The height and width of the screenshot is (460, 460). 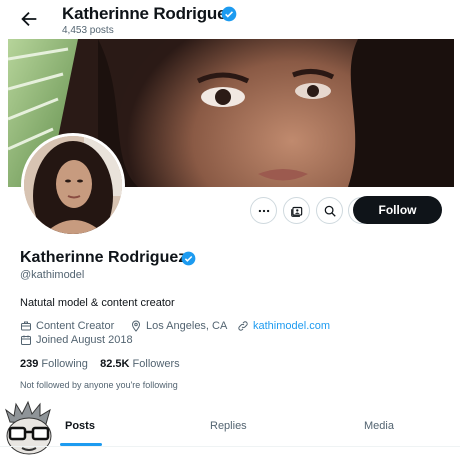 What do you see at coordinates (26, 340) in the screenshot?
I see `calendar-icon` at bounding box center [26, 340].